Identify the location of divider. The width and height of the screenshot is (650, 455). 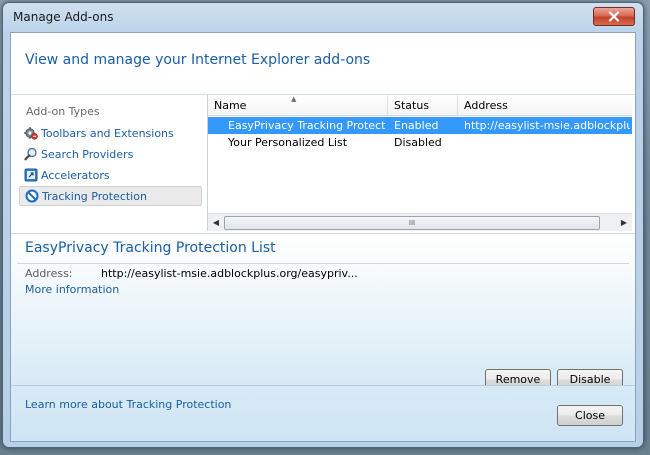
(323, 263).